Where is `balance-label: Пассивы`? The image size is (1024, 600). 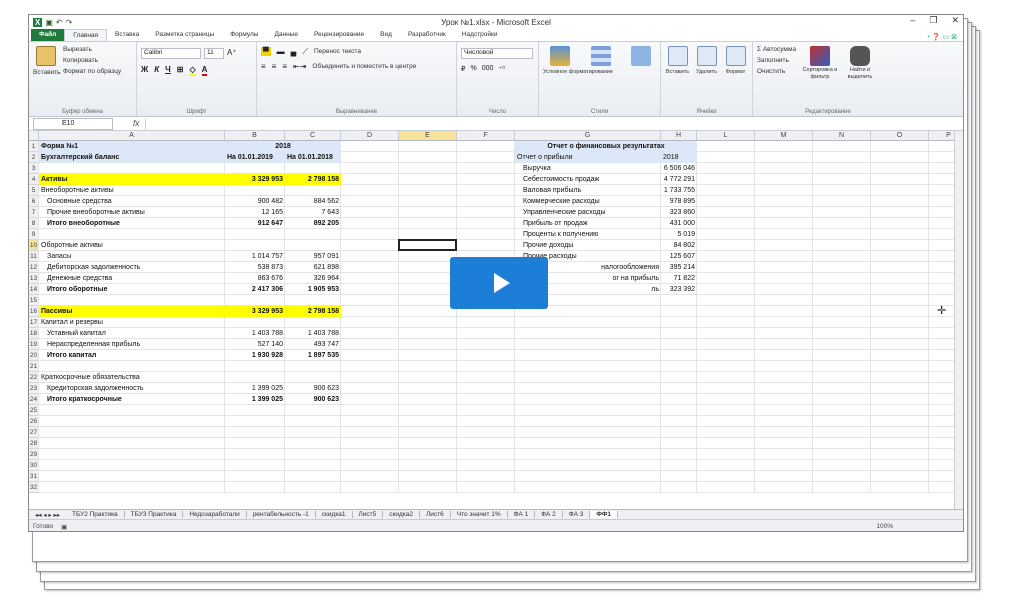
balance-label: Пассивы is located at coordinates (132, 311).